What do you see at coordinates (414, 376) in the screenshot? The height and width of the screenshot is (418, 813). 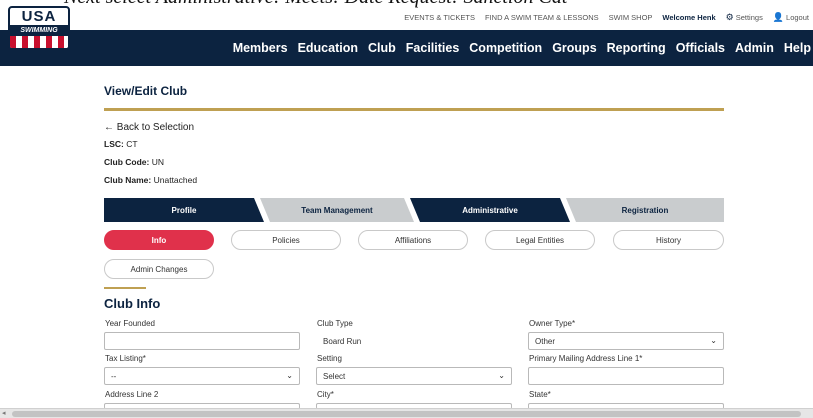 I see `setting-select: Select ⌄` at bounding box center [414, 376].